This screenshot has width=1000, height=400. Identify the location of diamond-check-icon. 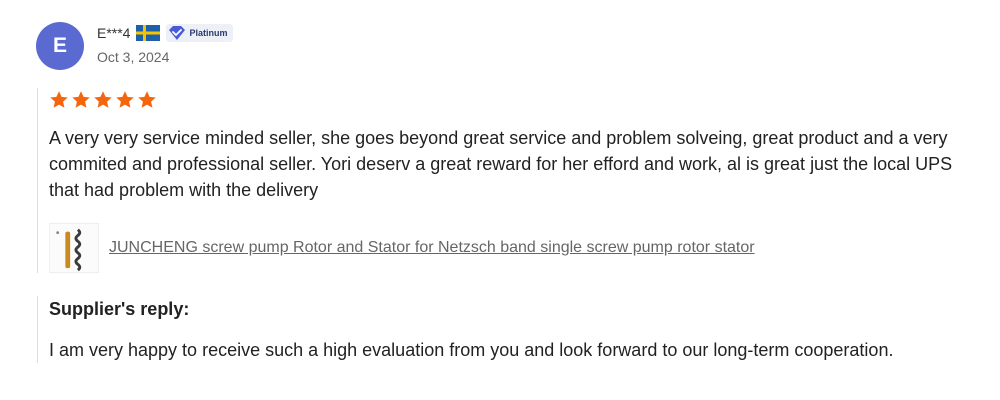
(177, 33).